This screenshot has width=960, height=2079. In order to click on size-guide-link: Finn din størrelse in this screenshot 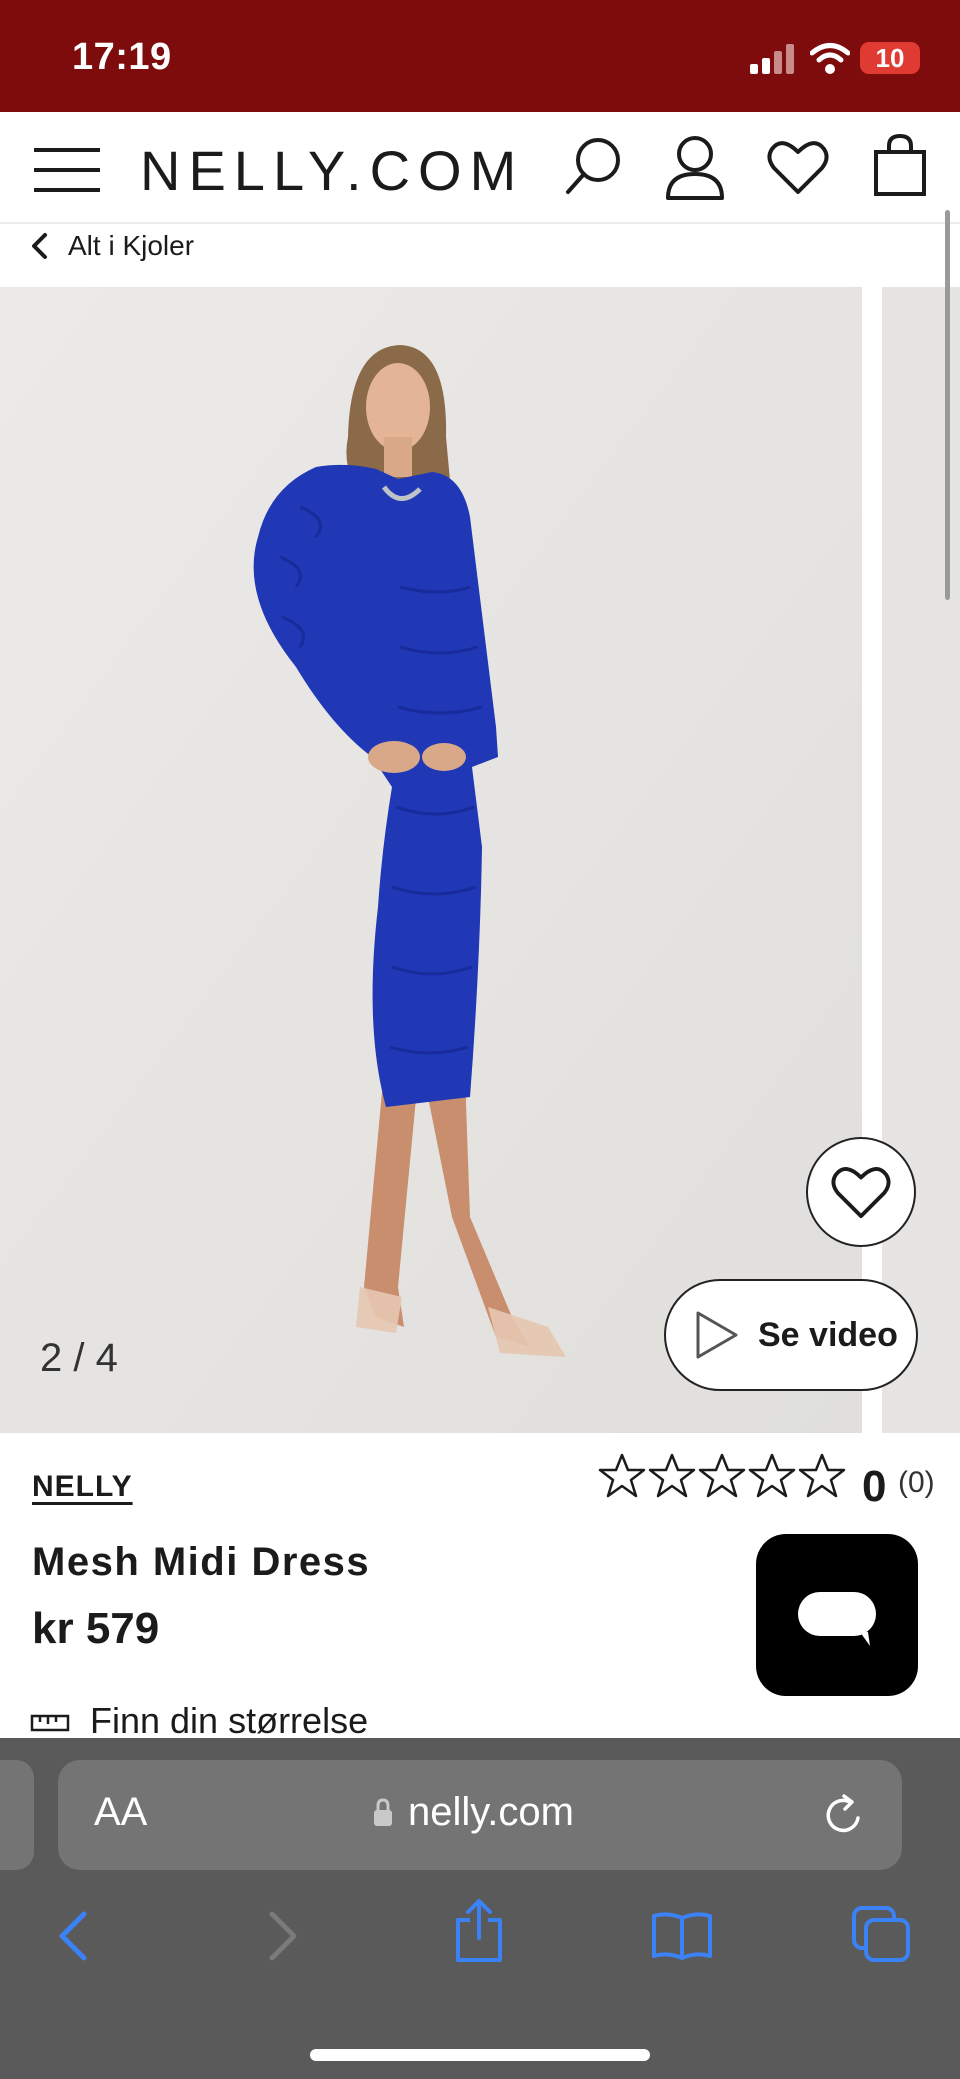, I will do `click(199, 1721)`.